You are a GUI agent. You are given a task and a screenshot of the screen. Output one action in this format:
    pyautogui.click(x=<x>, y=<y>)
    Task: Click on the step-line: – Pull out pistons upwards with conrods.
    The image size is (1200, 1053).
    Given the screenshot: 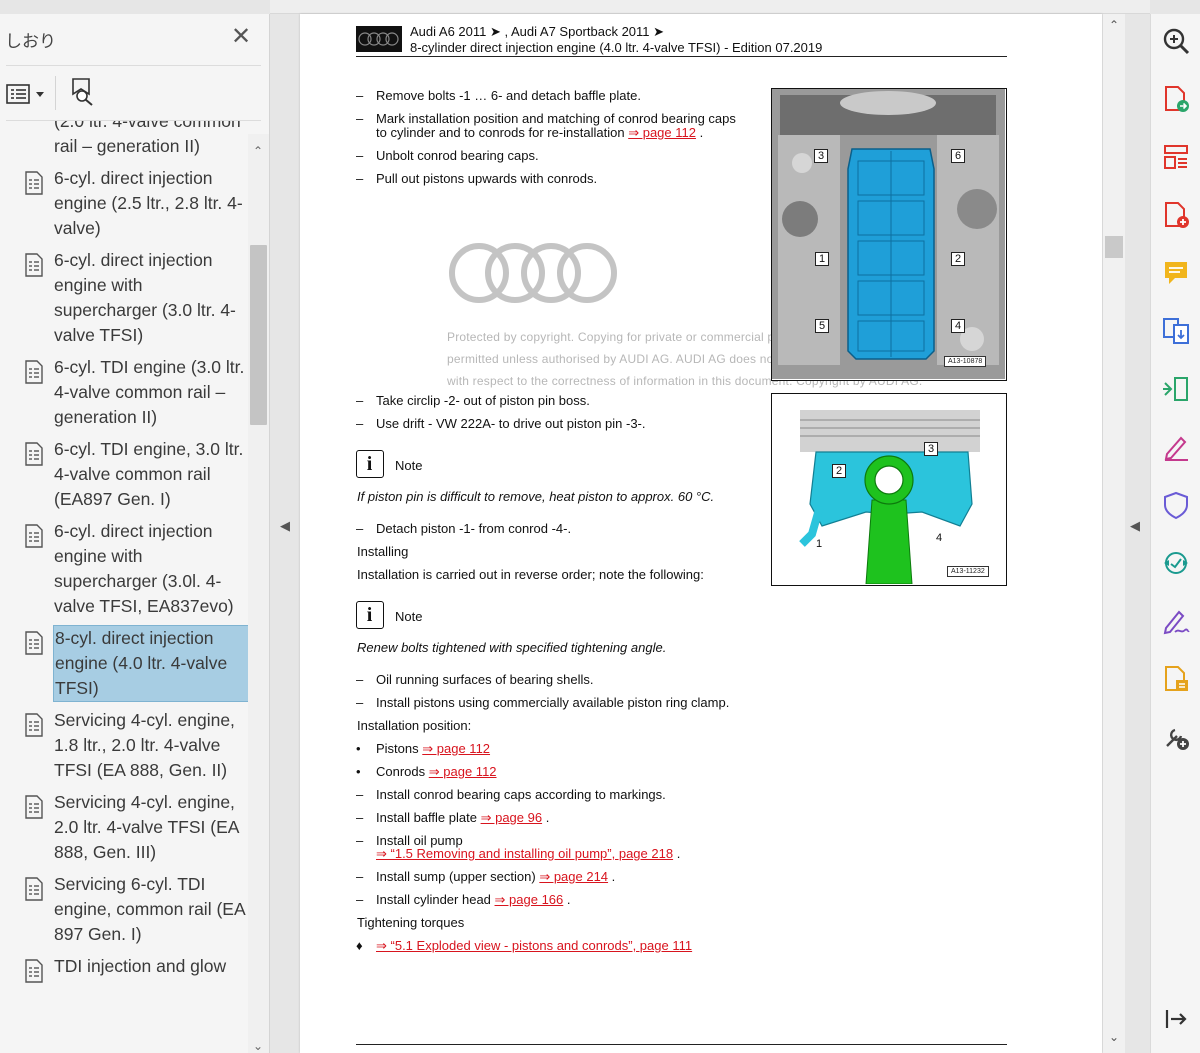 What is the action you would take?
    pyautogui.click(x=477, y=178)
    